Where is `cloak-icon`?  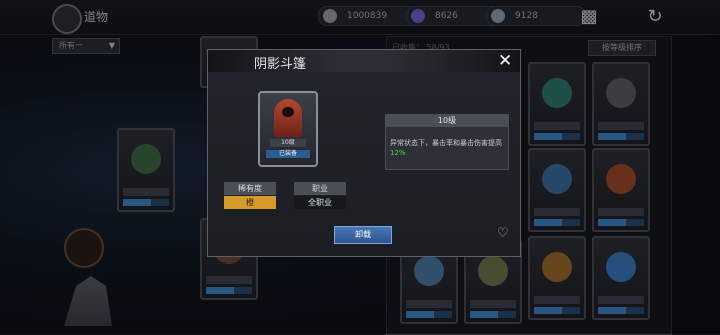 cloak-icon is located at coordinates (288, 118).